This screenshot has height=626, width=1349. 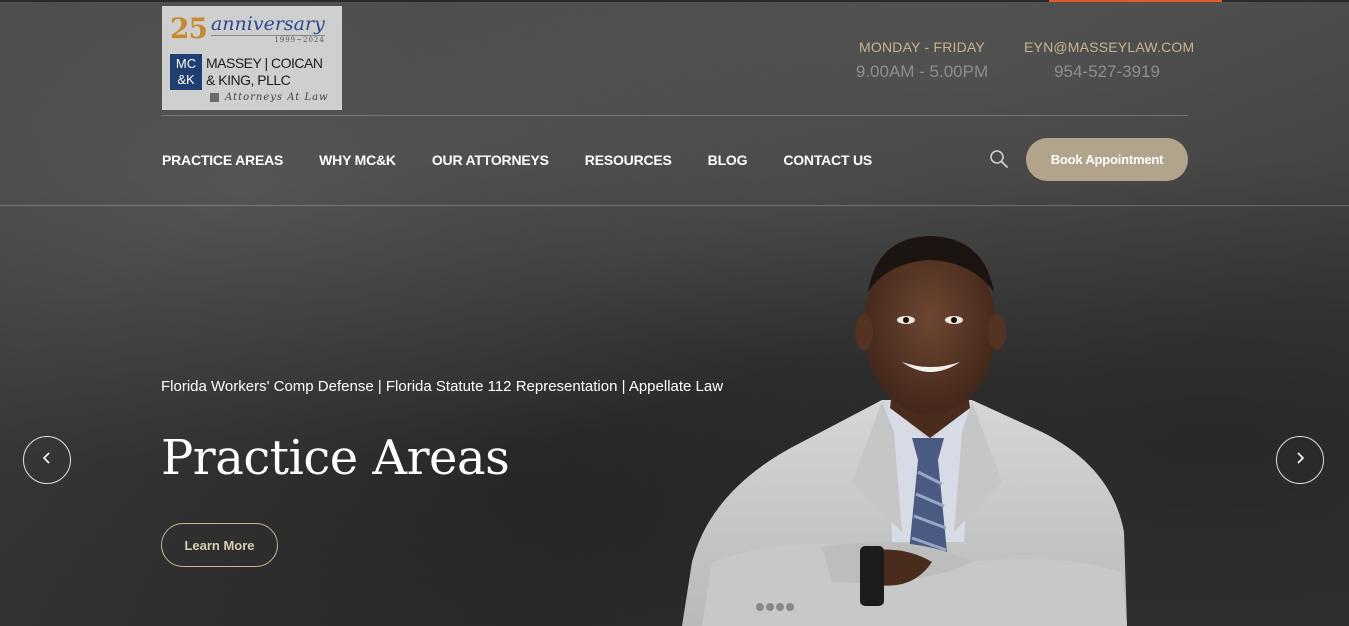 I want to click on hours-value: 9.00AM - 5.00PM, so click(x=922, y=71).